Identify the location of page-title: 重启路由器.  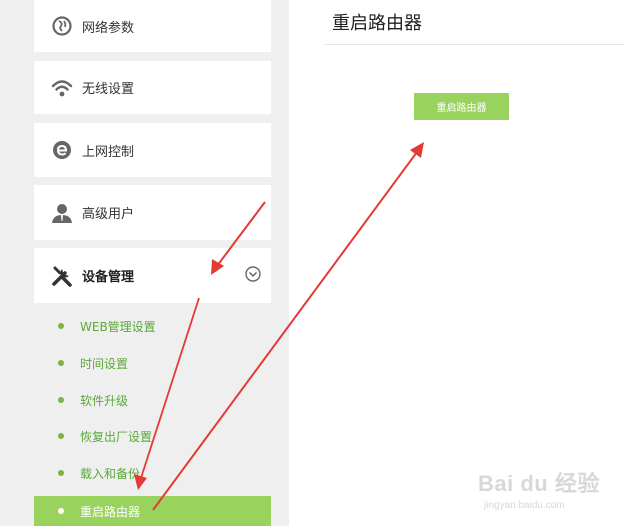
(377, 23).